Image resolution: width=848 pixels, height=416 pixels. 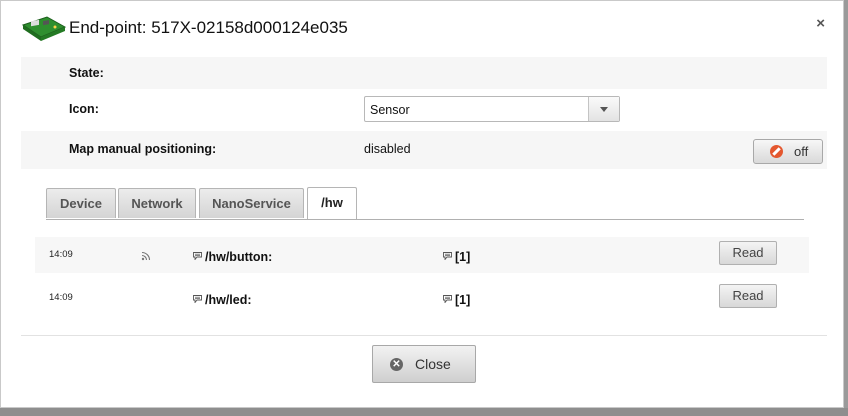 I want to click on state-label: State:, so click(x=86, y=73).